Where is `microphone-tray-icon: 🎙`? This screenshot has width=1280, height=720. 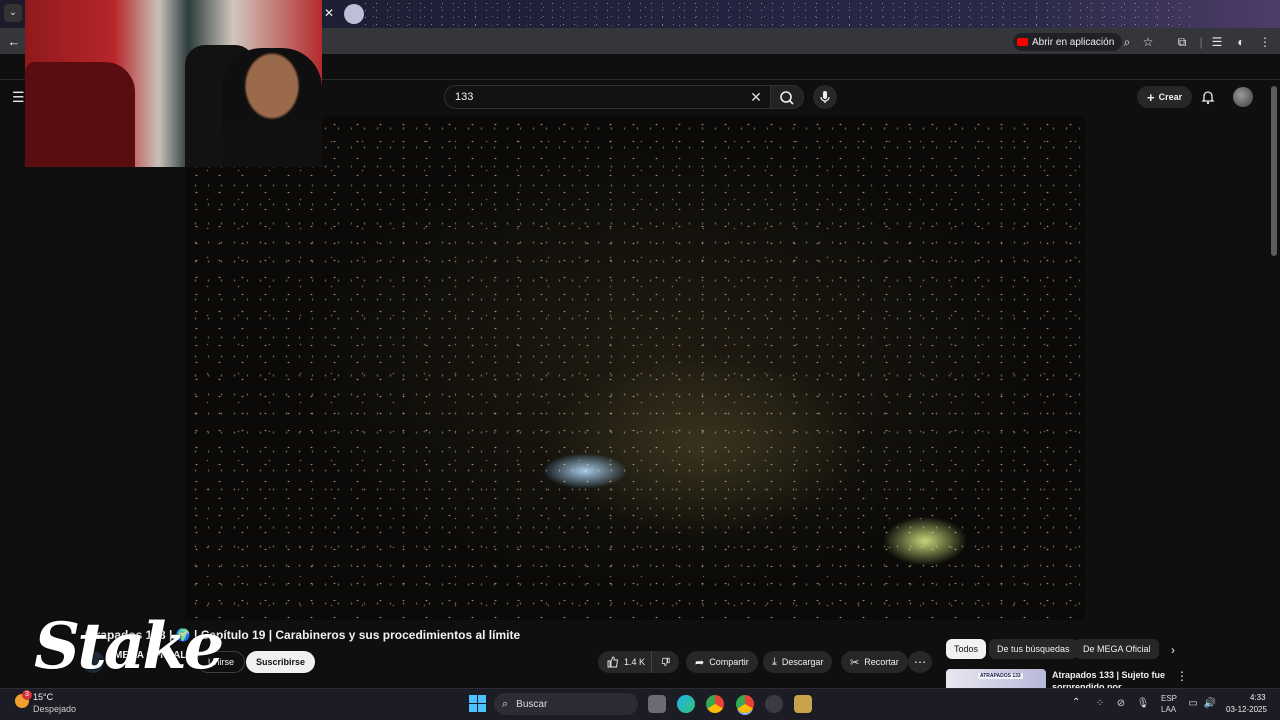 microphone-tray-icon: 🎙 is located at coordinates (1143, 704).